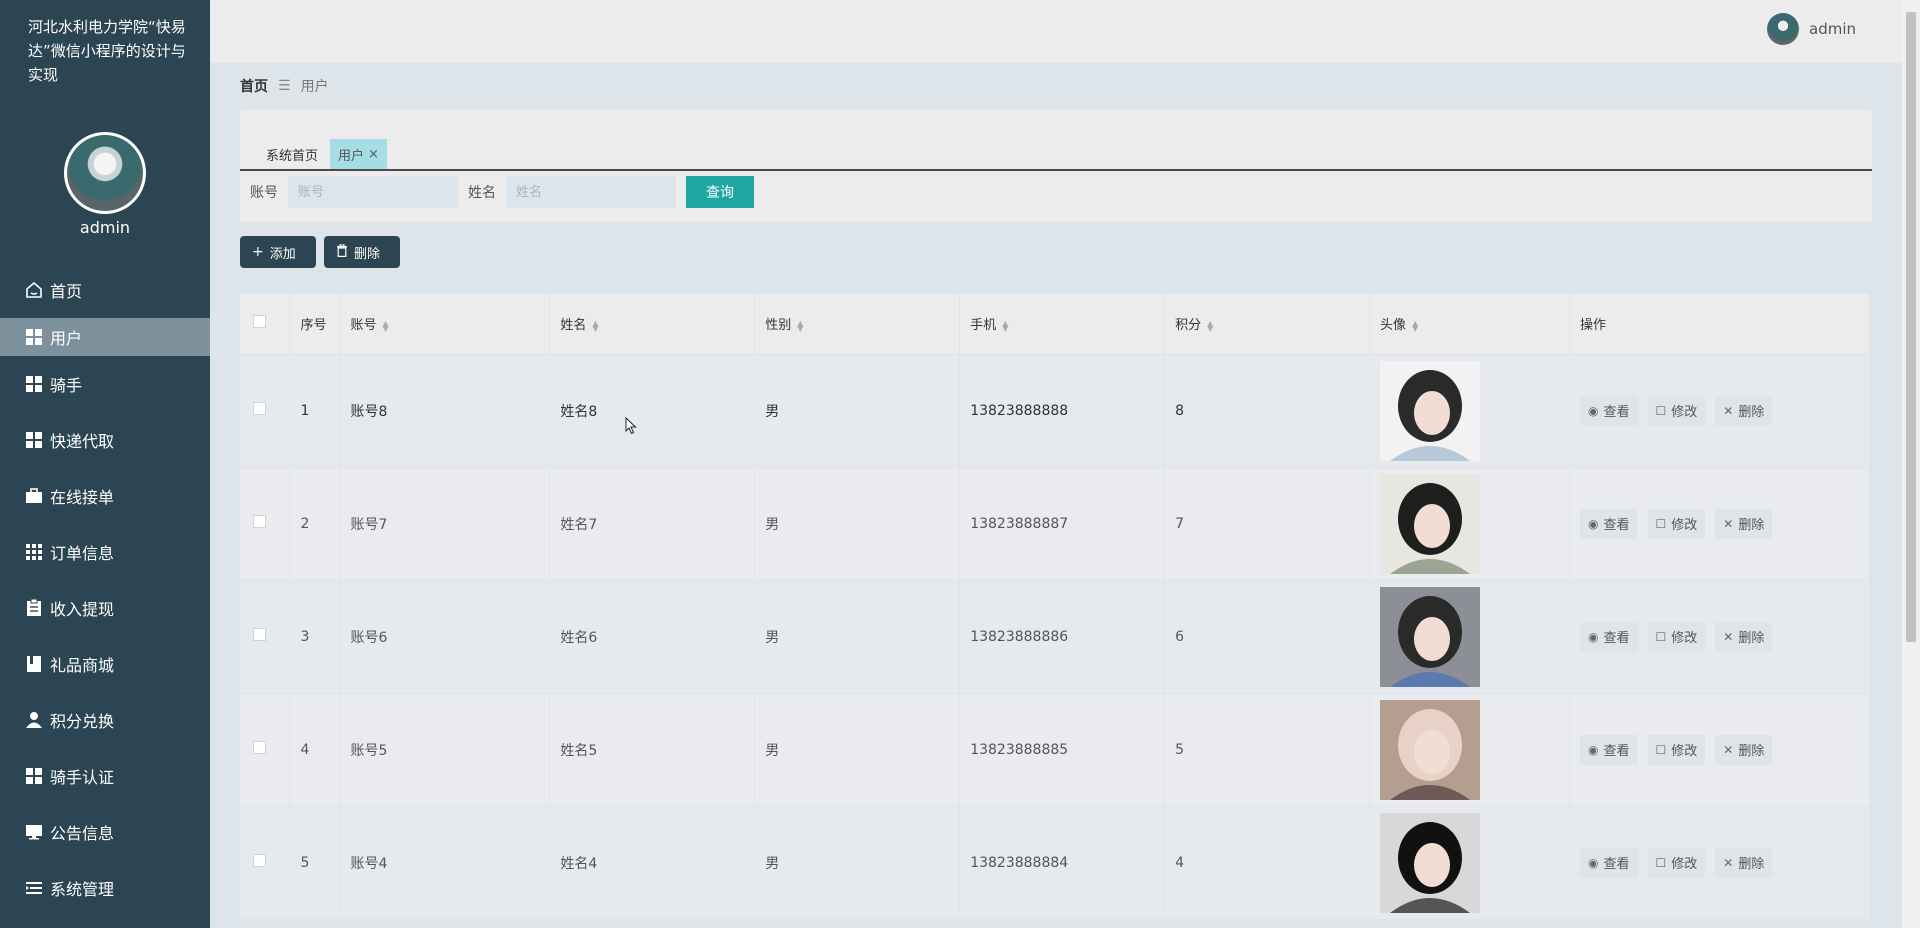 The width and height of the screenshot is (1920, 928). What do you see at coordinates (373, 192) in the screenshot?
I see `account-input` at bounding box center [373, 192].